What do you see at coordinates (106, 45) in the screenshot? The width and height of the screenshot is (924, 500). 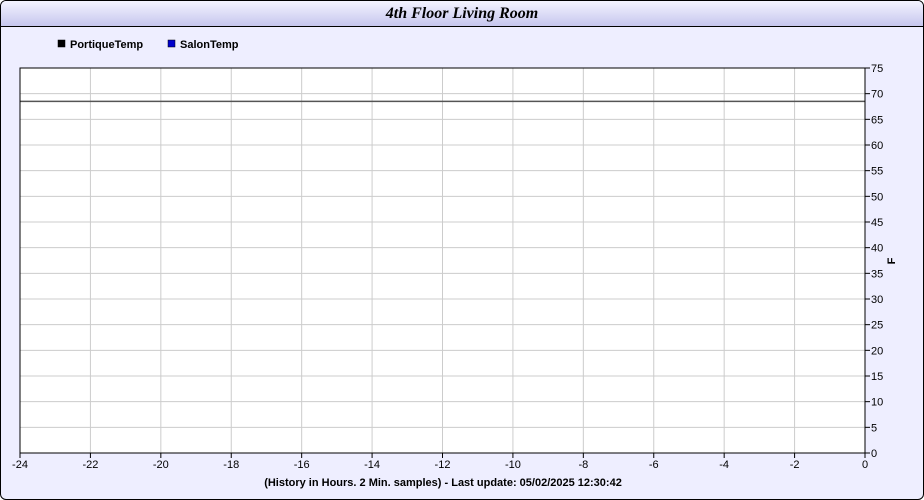 I see `legend-label: PortiqueTemp` at bounding box center [106, 45].